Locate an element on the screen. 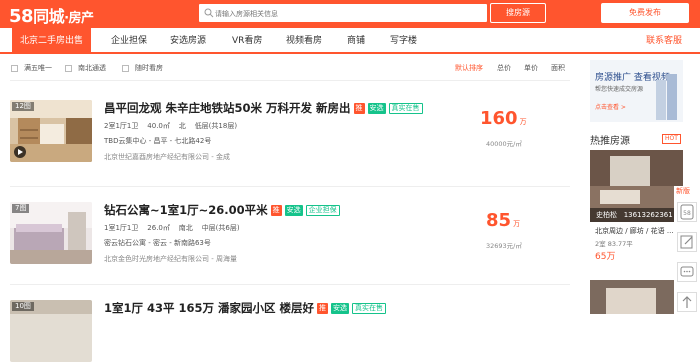  filter-five-unique-label: 满五唯一 is located at coordinates (38, 68).